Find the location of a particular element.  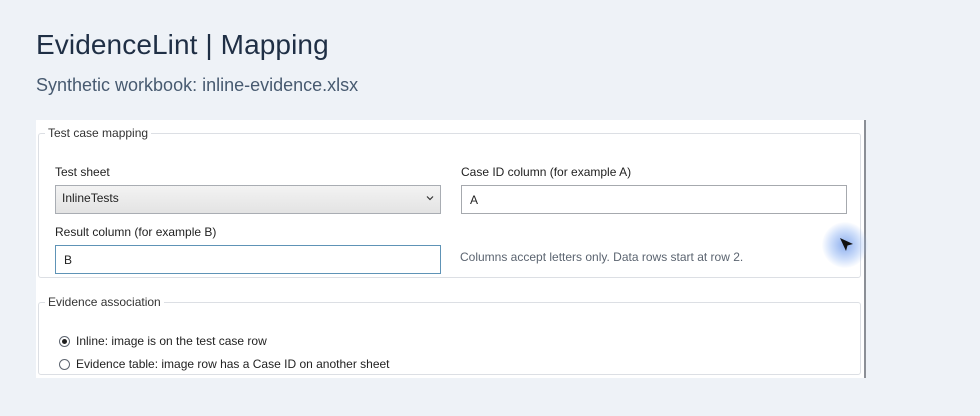

result-column-input: B is located at coordinates (248, 259).